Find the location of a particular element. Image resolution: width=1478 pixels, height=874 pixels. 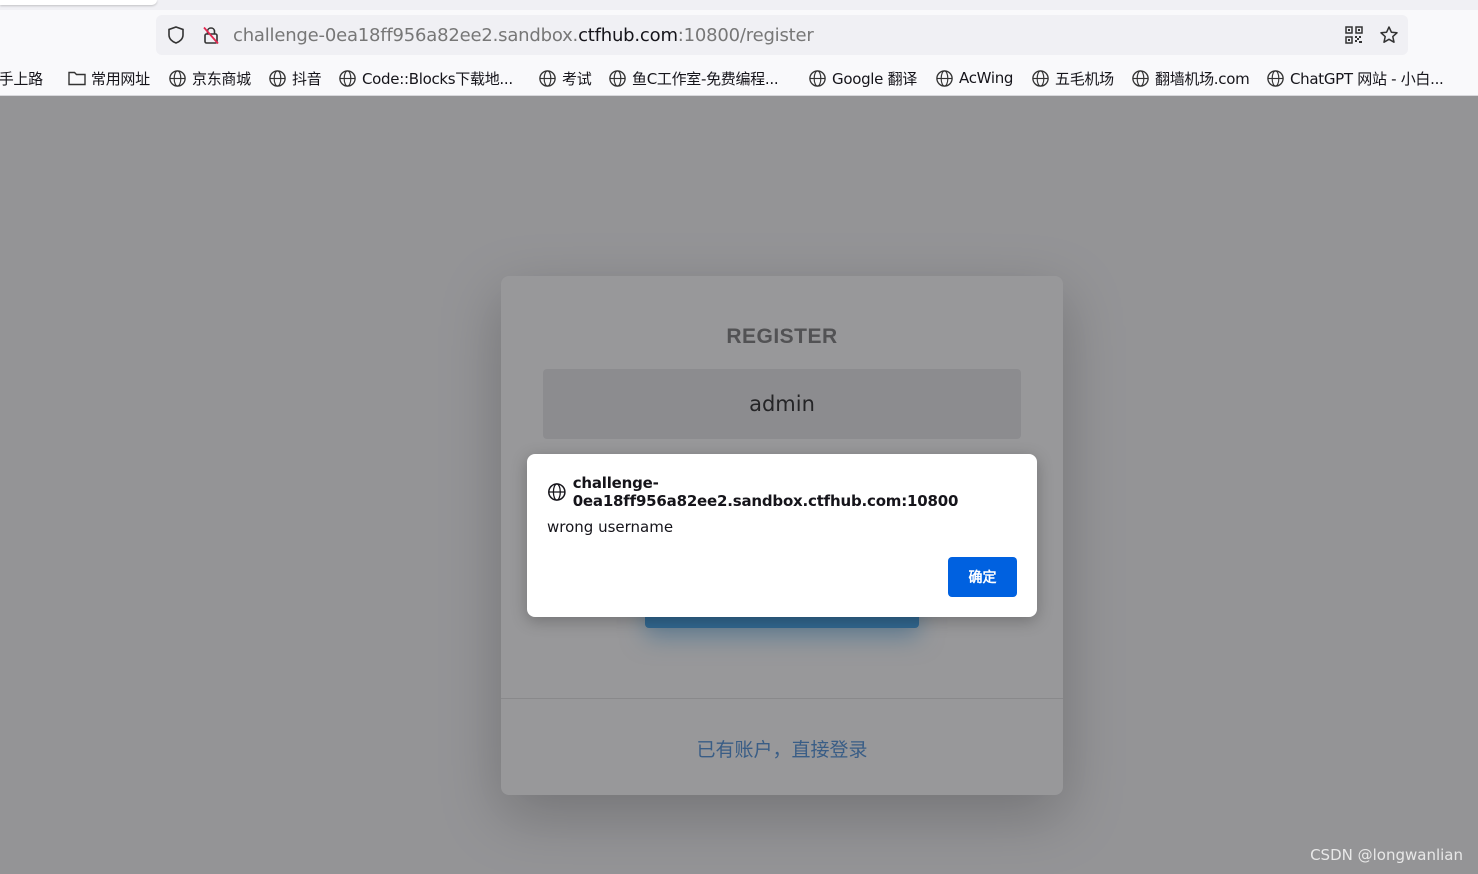

bookmark-item: 新手上路 is located at coordinates (21, 78).